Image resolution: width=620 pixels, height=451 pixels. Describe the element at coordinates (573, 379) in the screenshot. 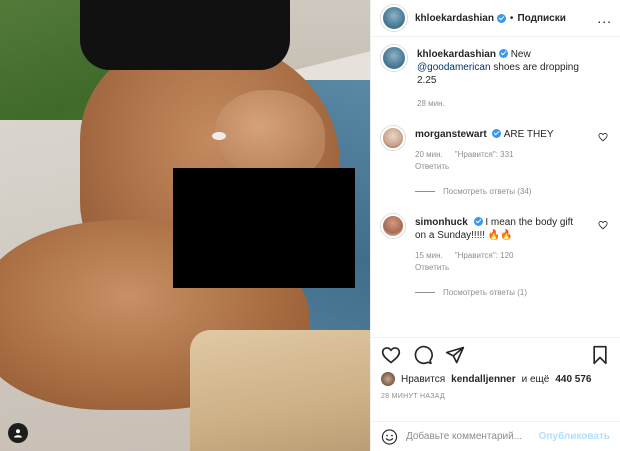

I see `likes-count: 440 576` at that location.